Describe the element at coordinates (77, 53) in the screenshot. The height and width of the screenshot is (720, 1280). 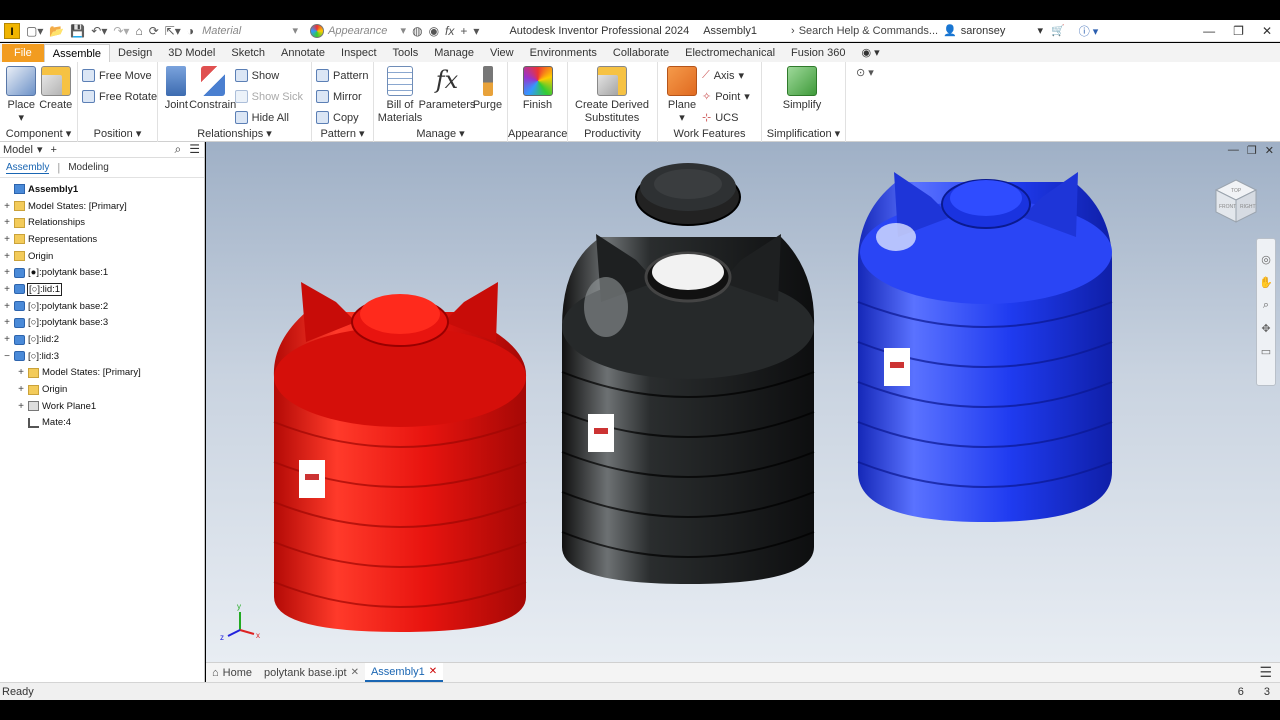
I see `tab-assemble: Assemble` at that location.